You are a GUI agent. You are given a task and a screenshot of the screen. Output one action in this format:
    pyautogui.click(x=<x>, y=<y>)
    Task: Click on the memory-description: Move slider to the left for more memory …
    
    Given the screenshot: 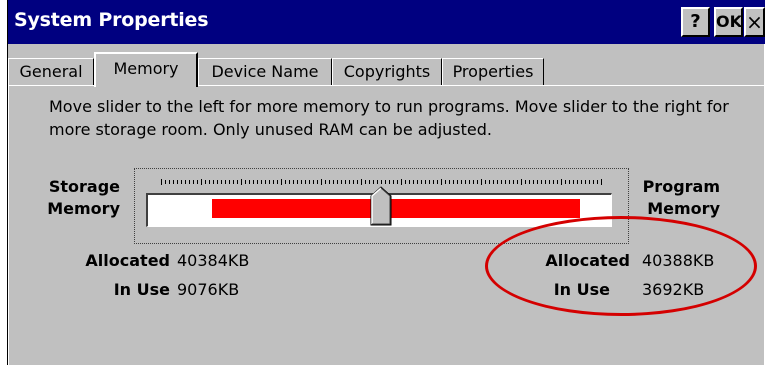 What is the action you would take?
    pyautogui.click(x=389, y=118)
    